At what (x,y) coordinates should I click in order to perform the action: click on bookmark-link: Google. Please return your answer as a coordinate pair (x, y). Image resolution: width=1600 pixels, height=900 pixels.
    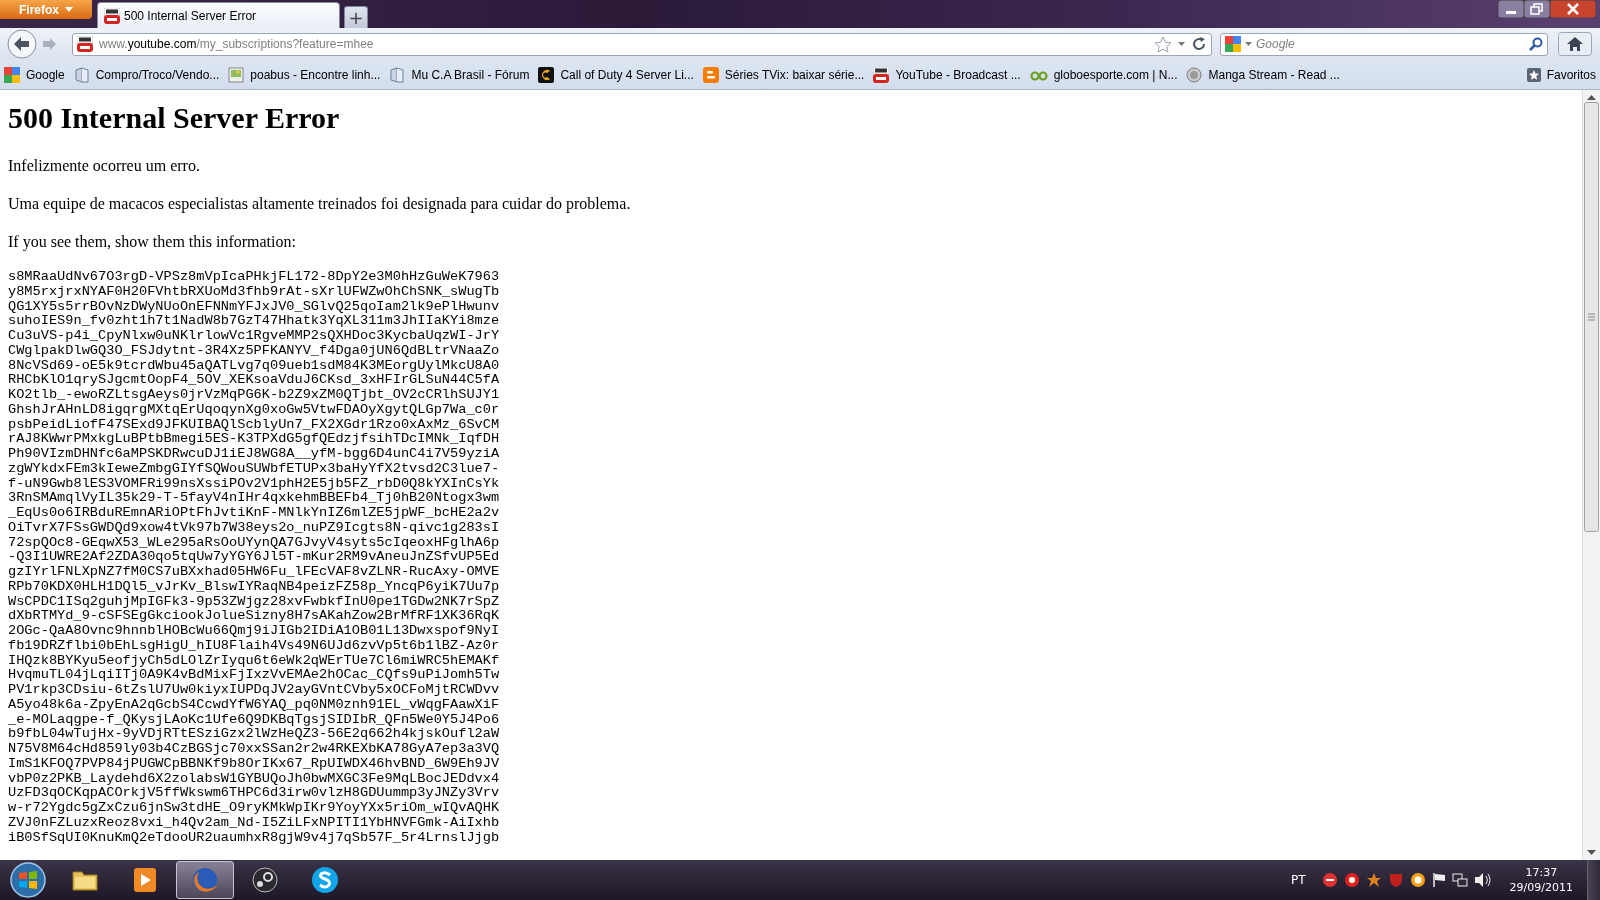
    Looking at the image, I should click on (34, 74).